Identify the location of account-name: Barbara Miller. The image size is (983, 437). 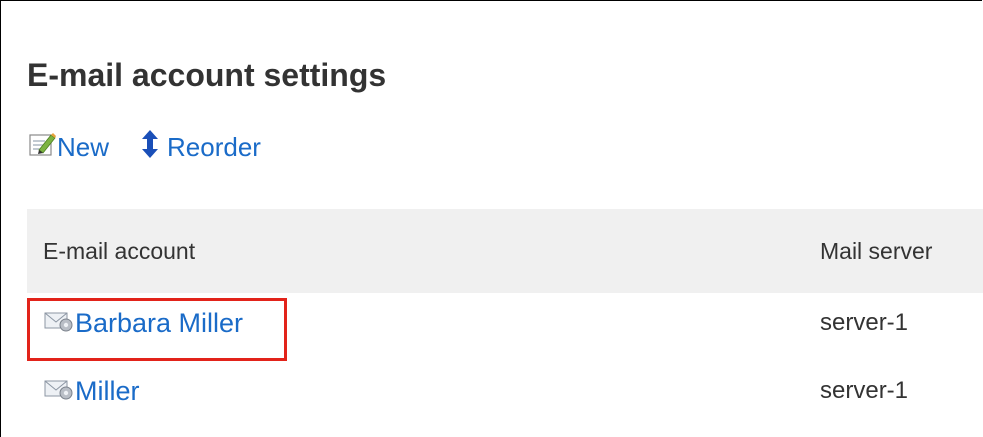
(159, 322).